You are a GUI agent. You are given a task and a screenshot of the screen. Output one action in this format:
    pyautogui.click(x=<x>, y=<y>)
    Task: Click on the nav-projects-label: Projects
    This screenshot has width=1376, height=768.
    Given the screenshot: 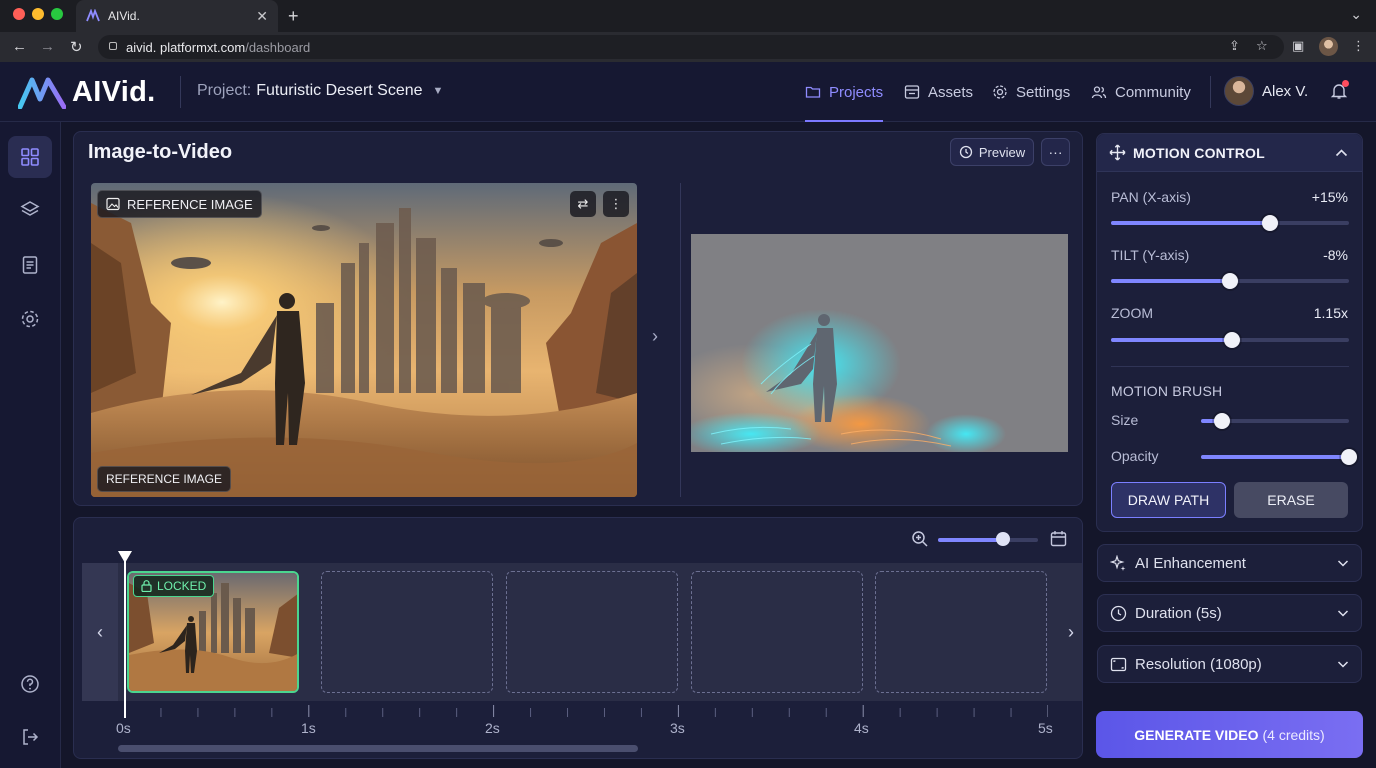 What is the action you would take?
    pyautogui.click(x=856, y=92)
    